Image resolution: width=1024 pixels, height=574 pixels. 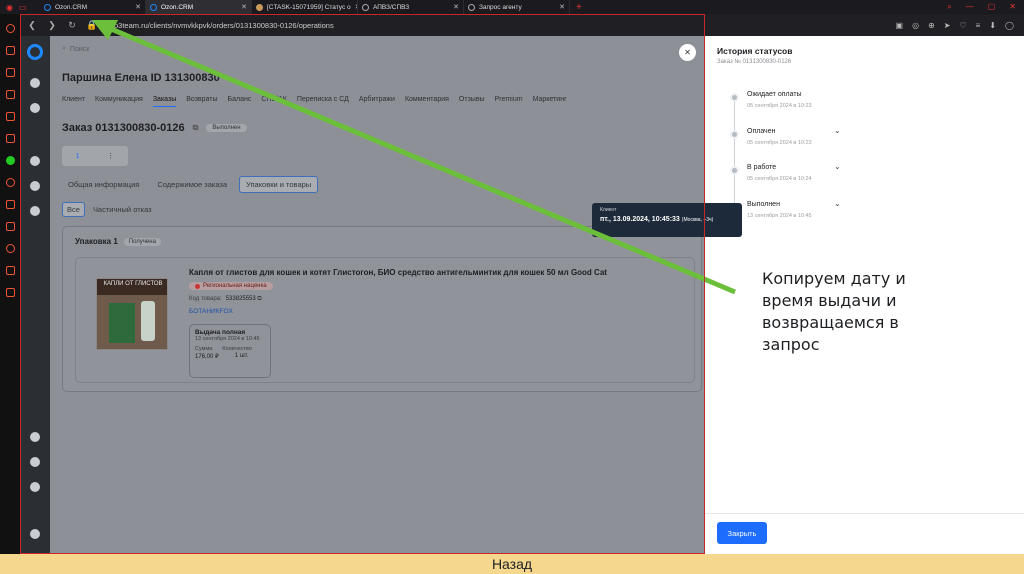 What do you see at coordinates (827, 103) in the screenshot?
I see `status-step: Ожидает оплаты 05 сентября 2024 в 10:23` at bounding box center [827, 103].